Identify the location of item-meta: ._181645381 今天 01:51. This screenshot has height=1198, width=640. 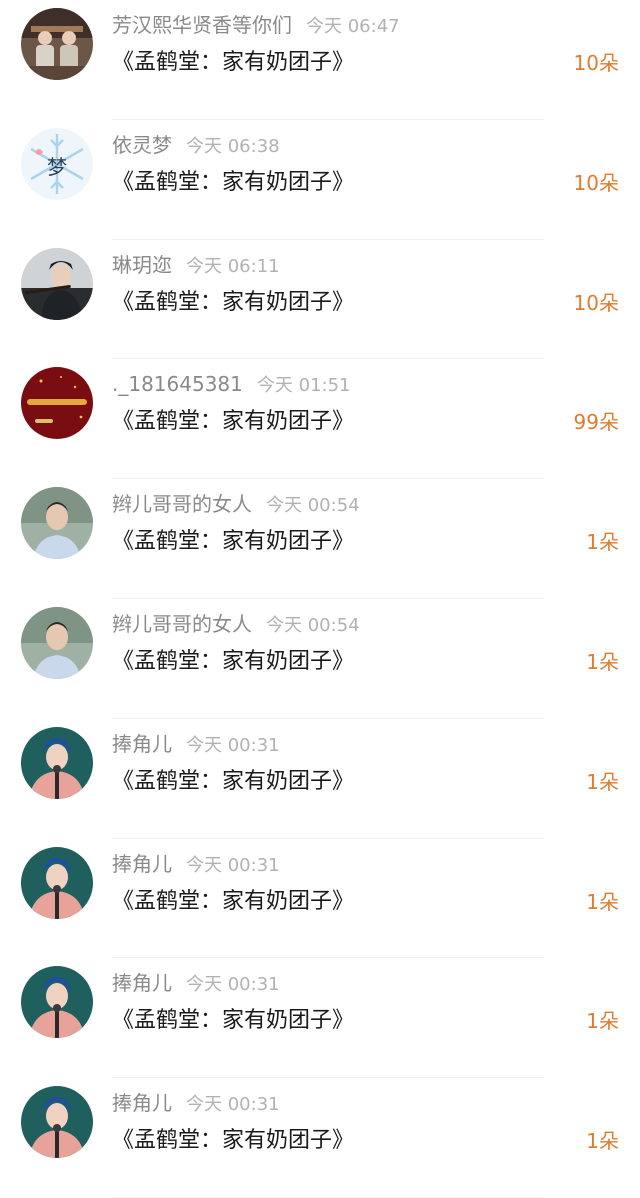
(231, 385).